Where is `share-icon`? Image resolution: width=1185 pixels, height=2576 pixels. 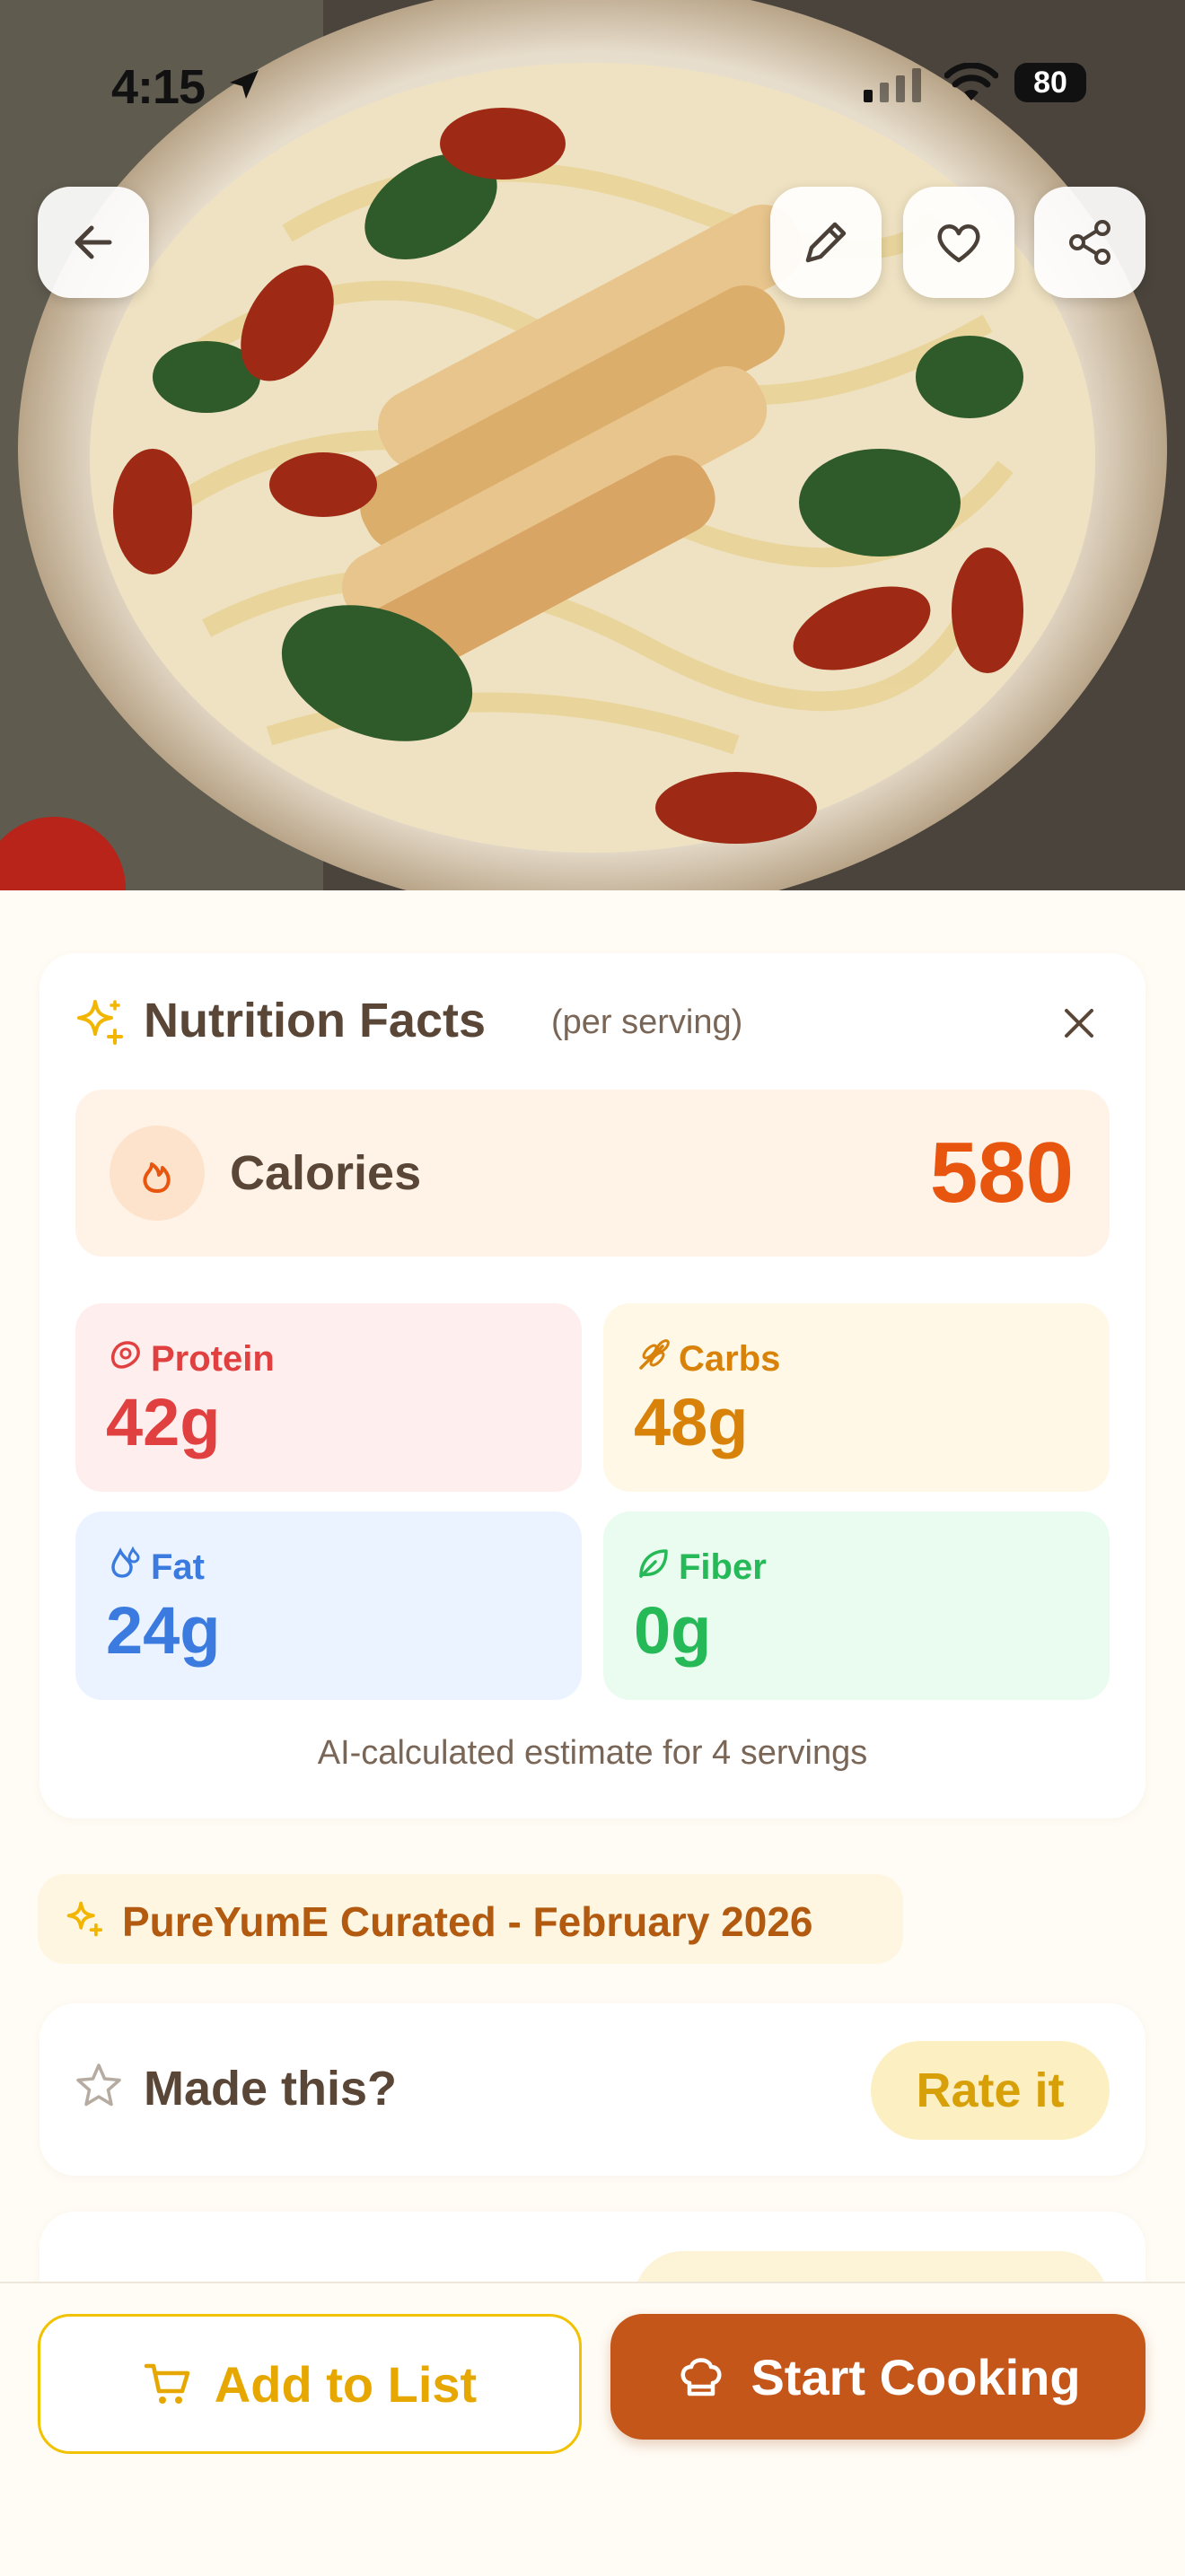 share-icon is located at coordinates (1089, 243).